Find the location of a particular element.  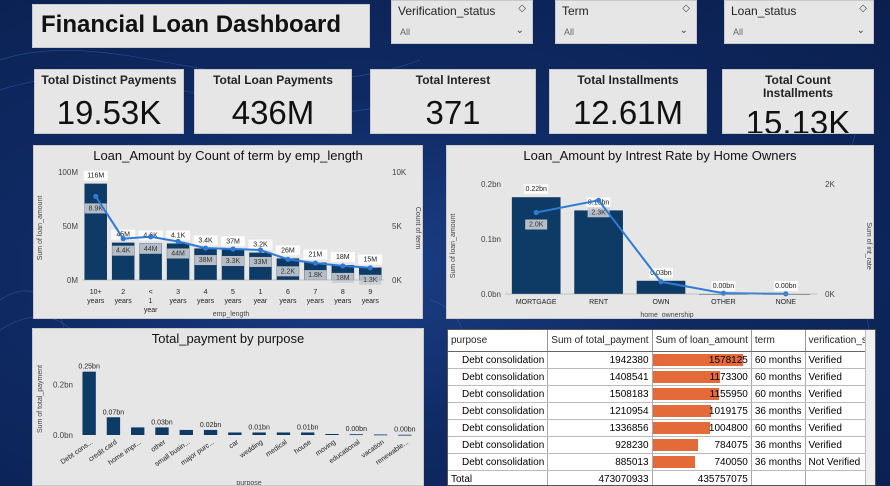

x-tick-label: 5 years is located at coordinates (233, 297).